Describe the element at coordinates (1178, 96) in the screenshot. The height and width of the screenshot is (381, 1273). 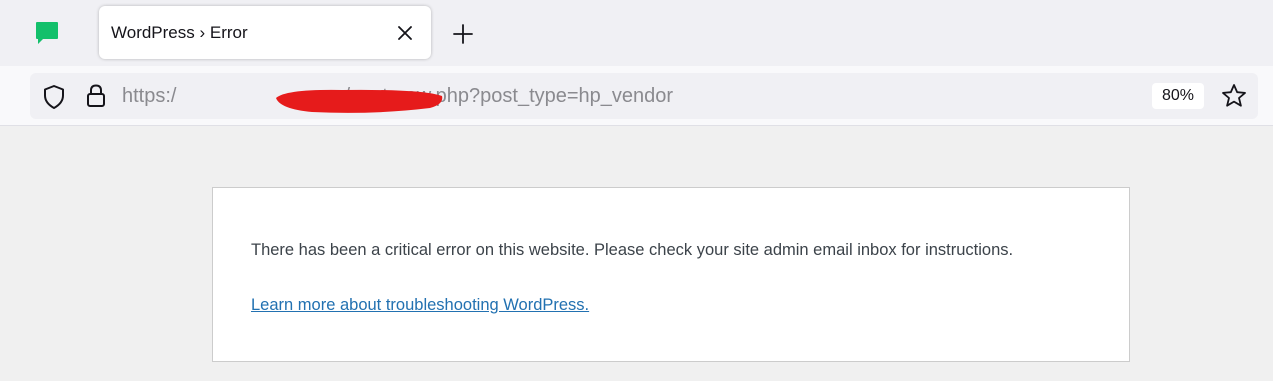
I see `zoom-level-button: 80%` at that location.